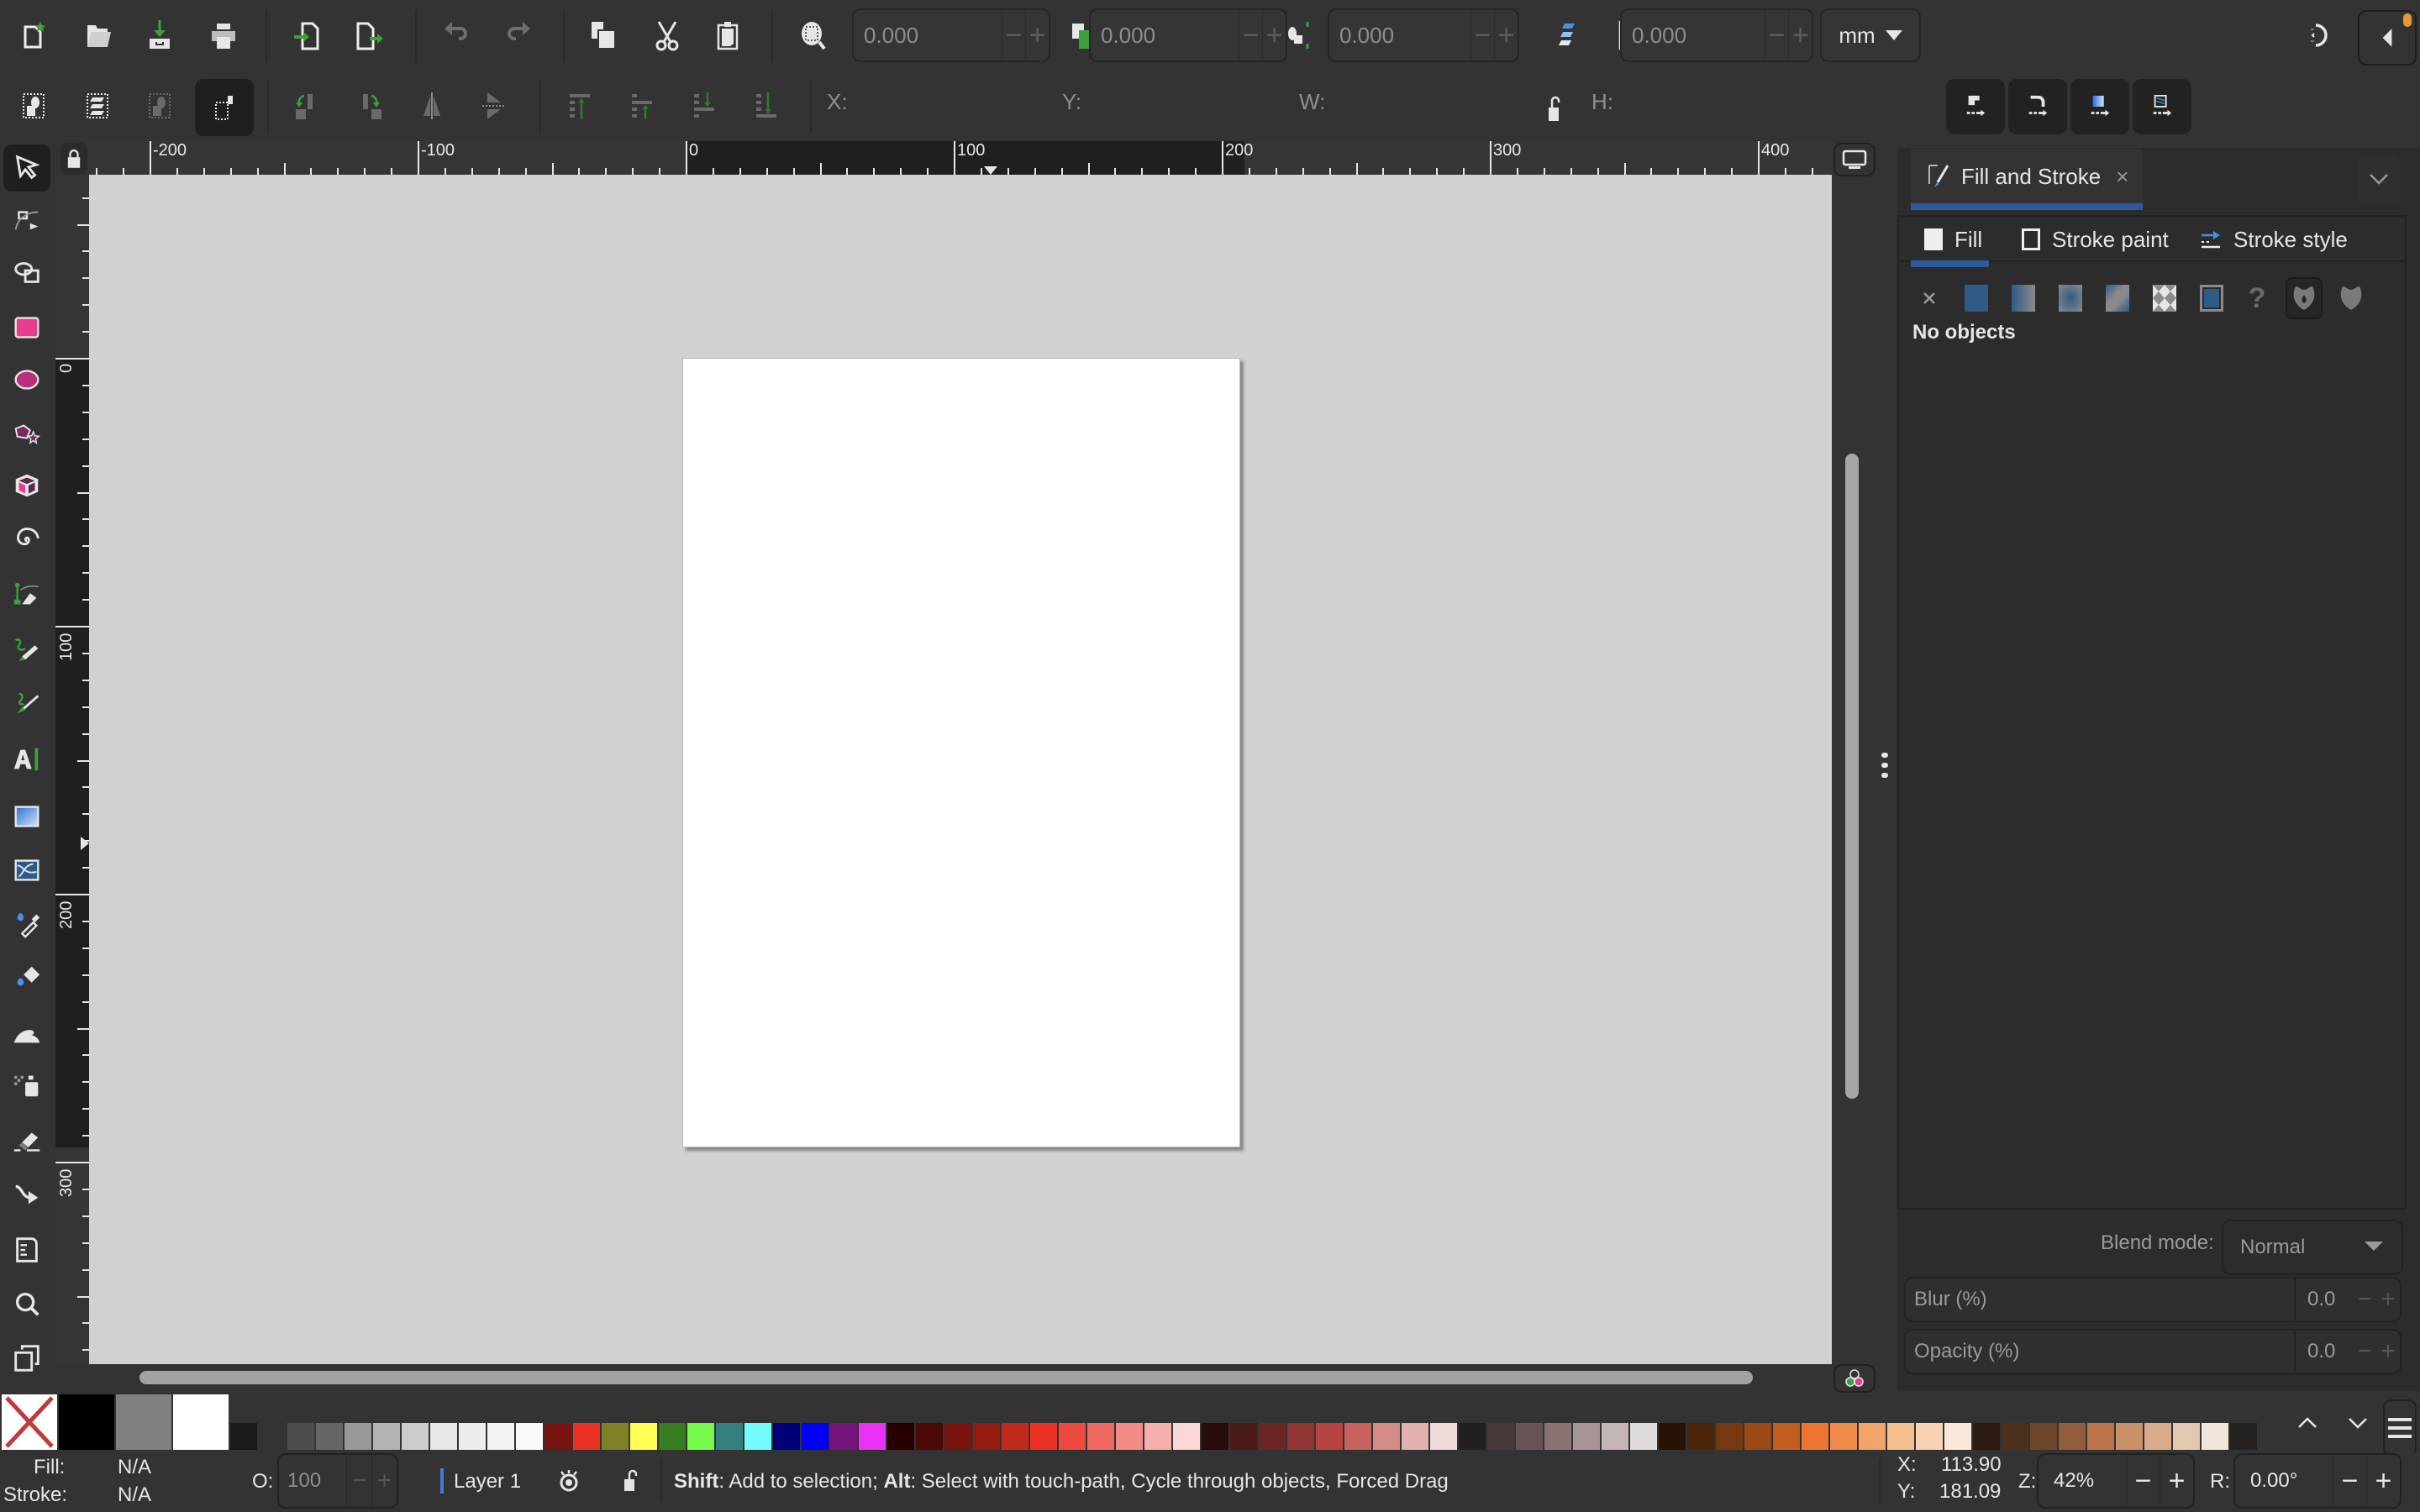  I want to click on dock-menu-button, so click(2379, 179).